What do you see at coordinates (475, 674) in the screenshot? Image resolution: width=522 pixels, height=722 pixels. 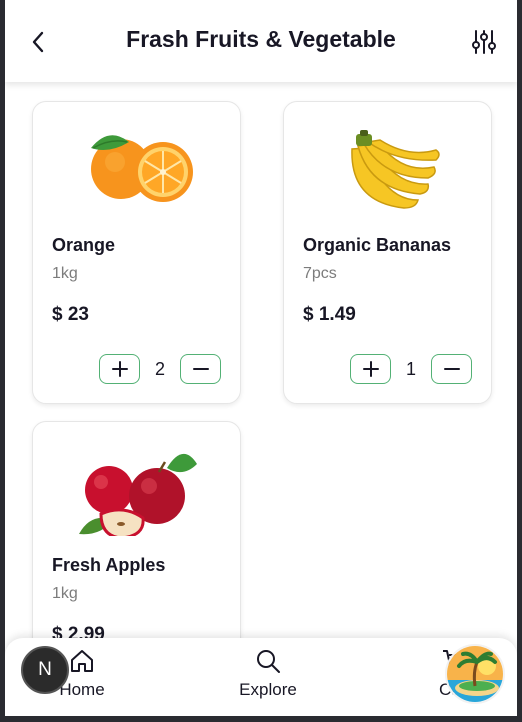 I see `island-floating-button` at bounding box center [475, 674].